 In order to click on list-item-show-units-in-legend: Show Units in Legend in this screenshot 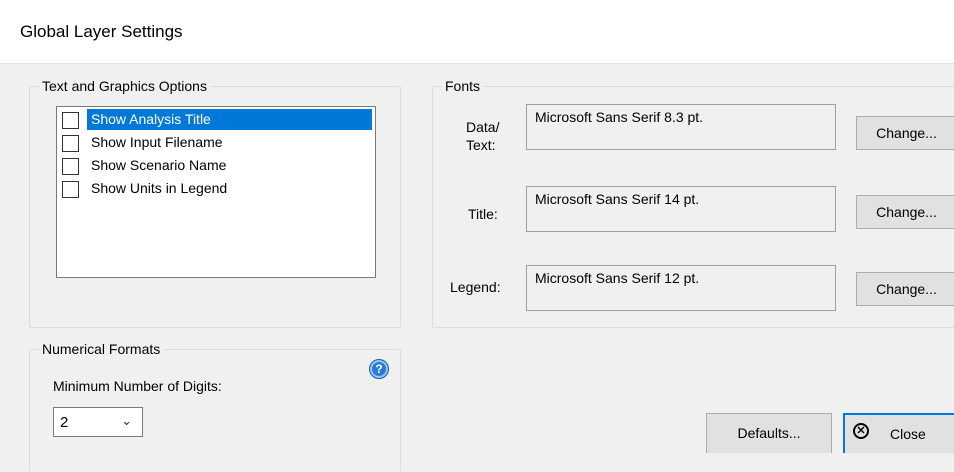, I will do `click(217, 189)`.